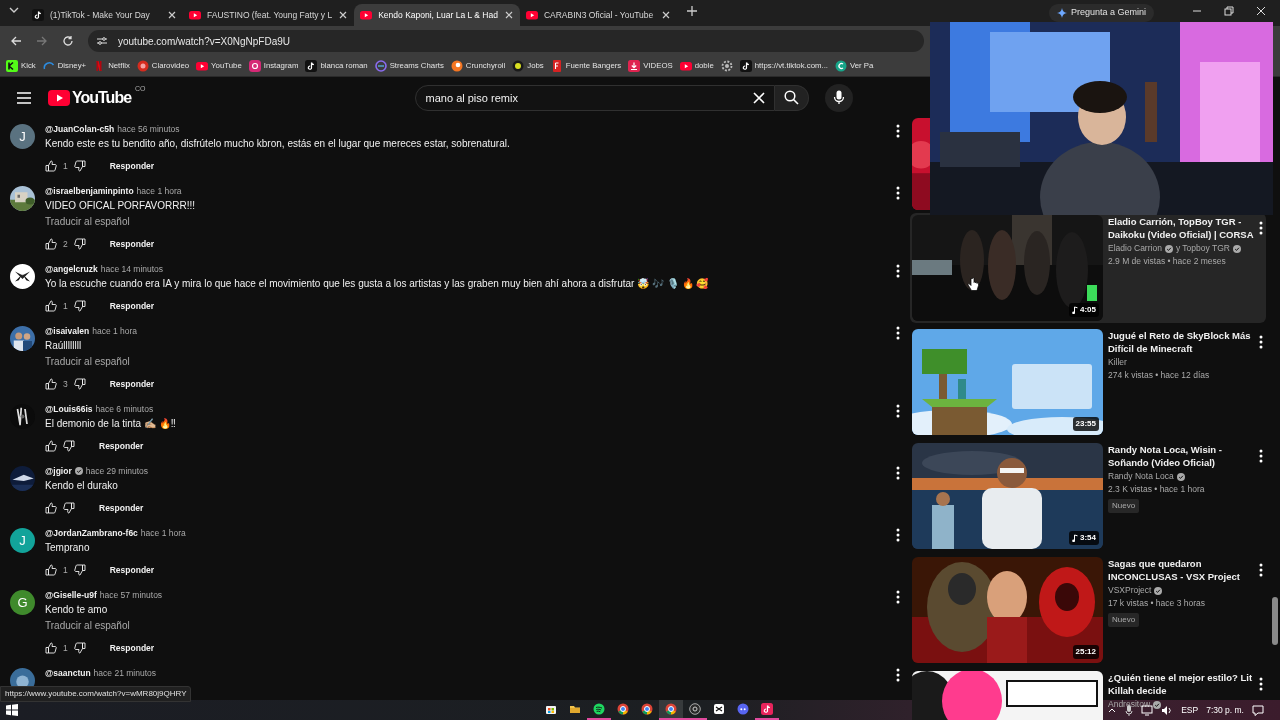 The width and height of the screenshot is (1280, 720). What do you see at coordinates (132, 269) in the screenshot?
I see `comment-time: hace 14 minutos` at bounding box center [132, 269].